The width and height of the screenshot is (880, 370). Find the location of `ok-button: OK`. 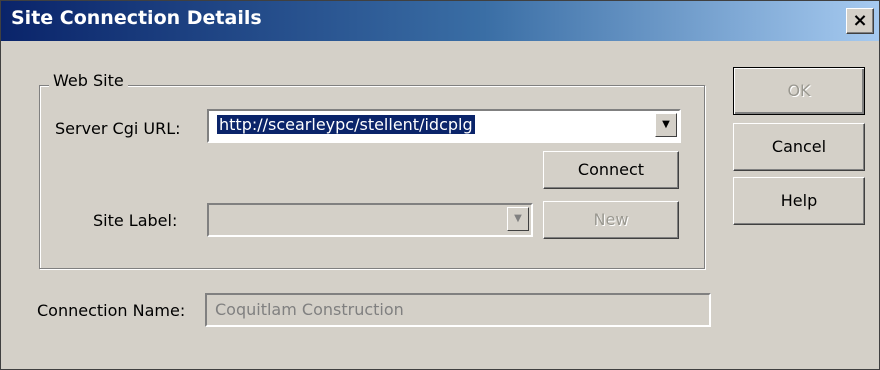

ok-button: OK is located at coordinates (799, 91).